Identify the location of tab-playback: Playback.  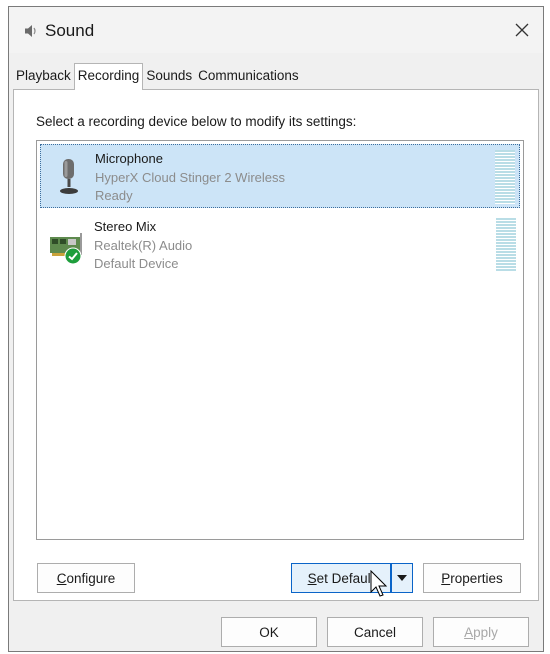
(43, 77).